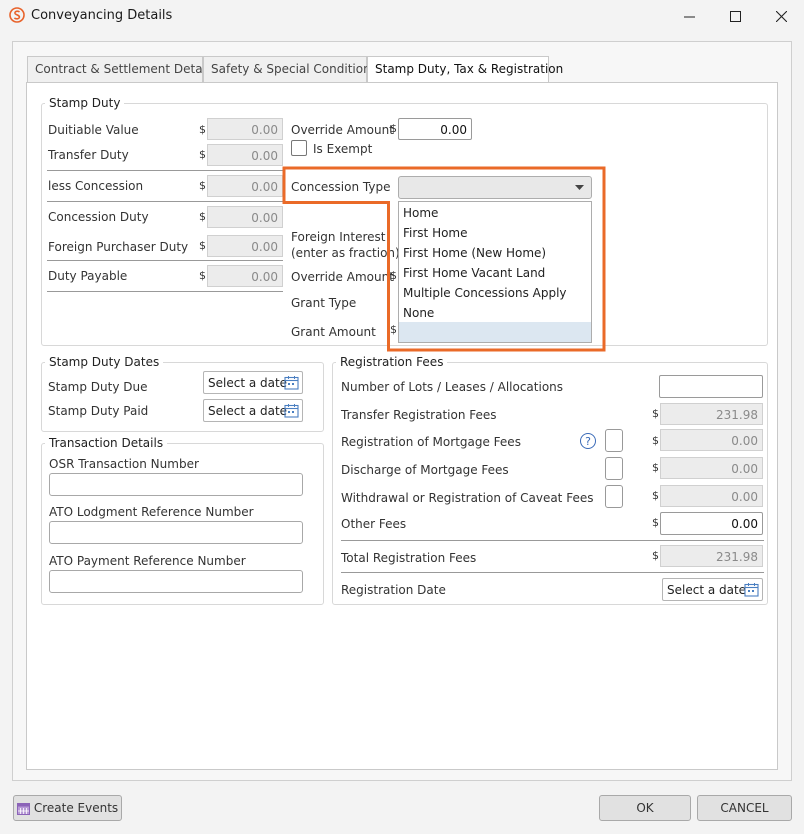  What do you see at coordinates (98, 387) in the screenshot?
I see `stamp-duty-due-label: Stamp Duty Due` at bounding box center [98, 387].